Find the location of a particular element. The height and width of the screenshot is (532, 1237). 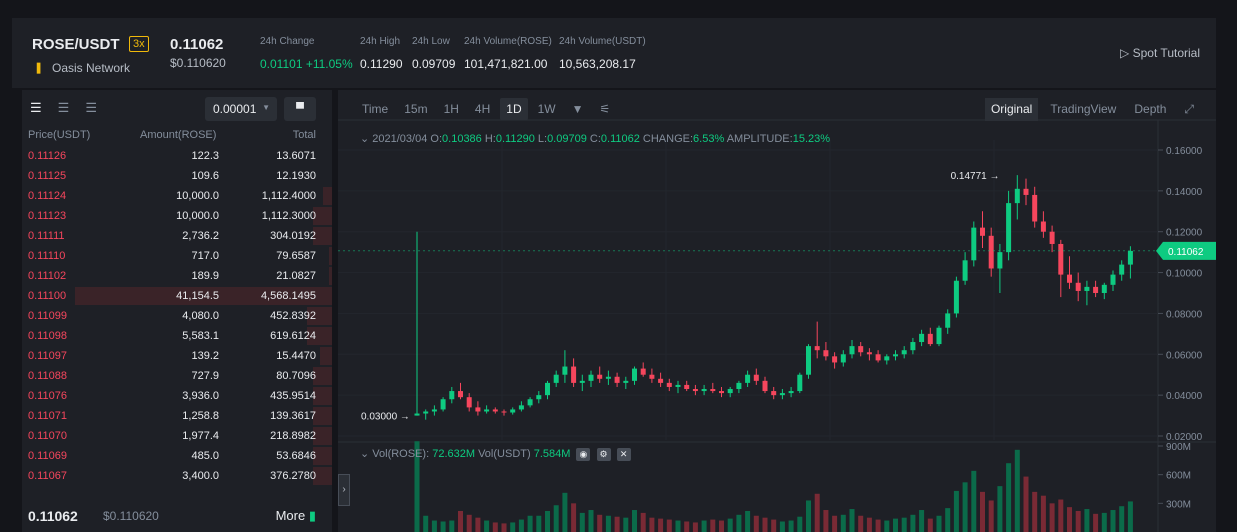

ask-total: 80.7096 is located at coordinates (296, 376).